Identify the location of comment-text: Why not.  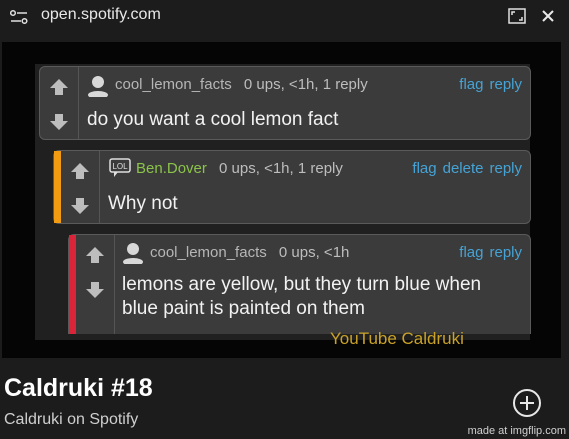
(143, 203).